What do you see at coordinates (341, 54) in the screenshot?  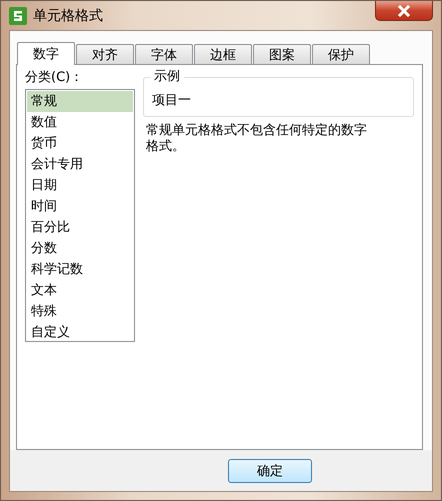 I see `tab: 保护` at bounding box center [341, 54].